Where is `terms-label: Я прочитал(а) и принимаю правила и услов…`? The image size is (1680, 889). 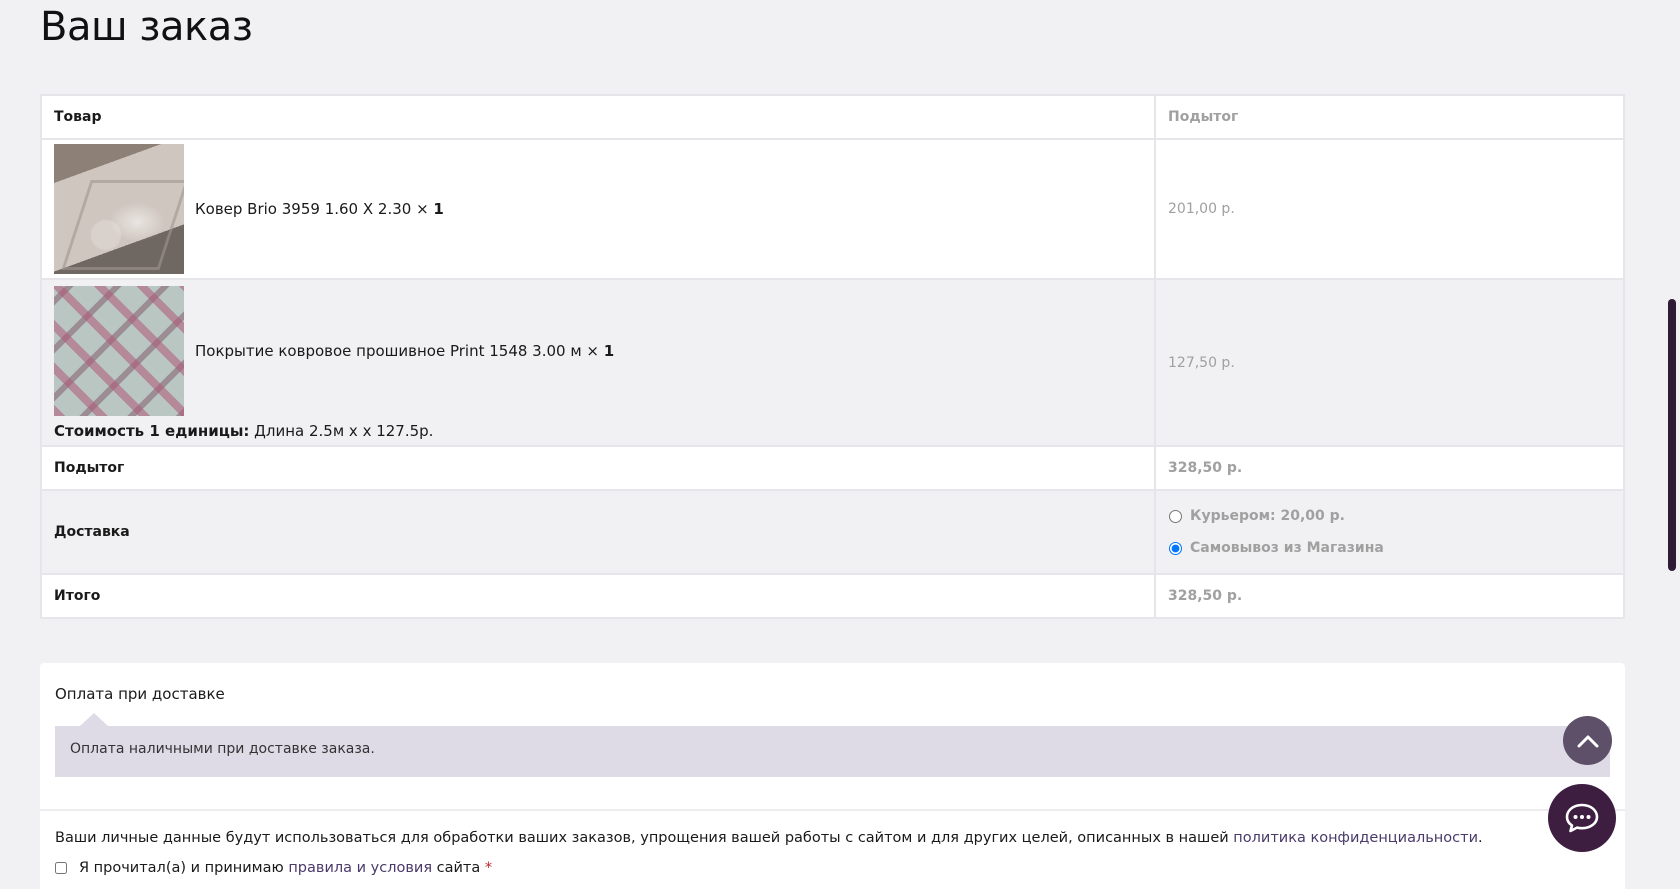 terms-label: Я прочитал(а) и принимаю правила и услов… is located at coordinates (286, 868).